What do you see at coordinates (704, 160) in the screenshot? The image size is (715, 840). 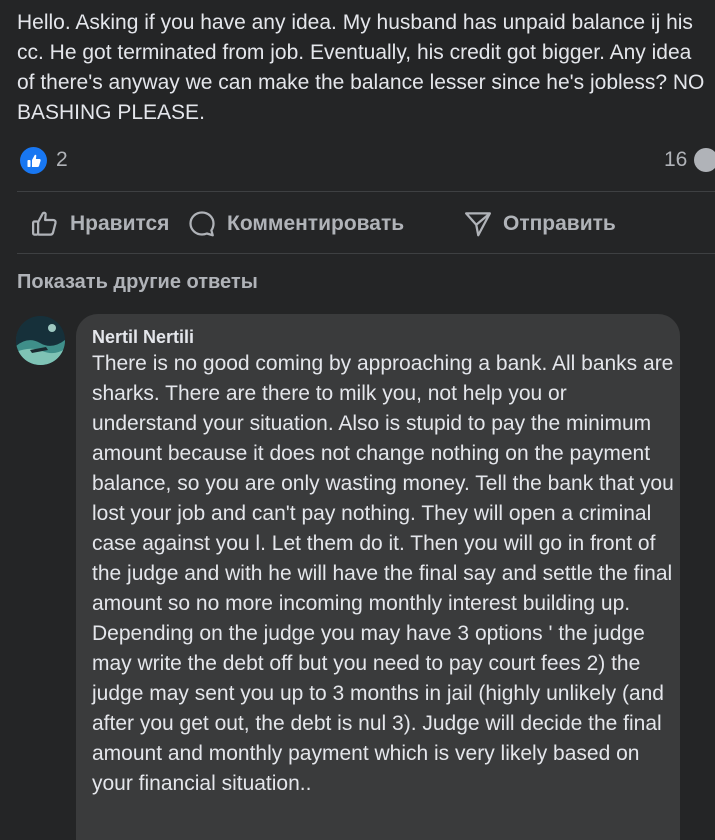 I see `comment-count-icon` at bounding box center [704, 160].